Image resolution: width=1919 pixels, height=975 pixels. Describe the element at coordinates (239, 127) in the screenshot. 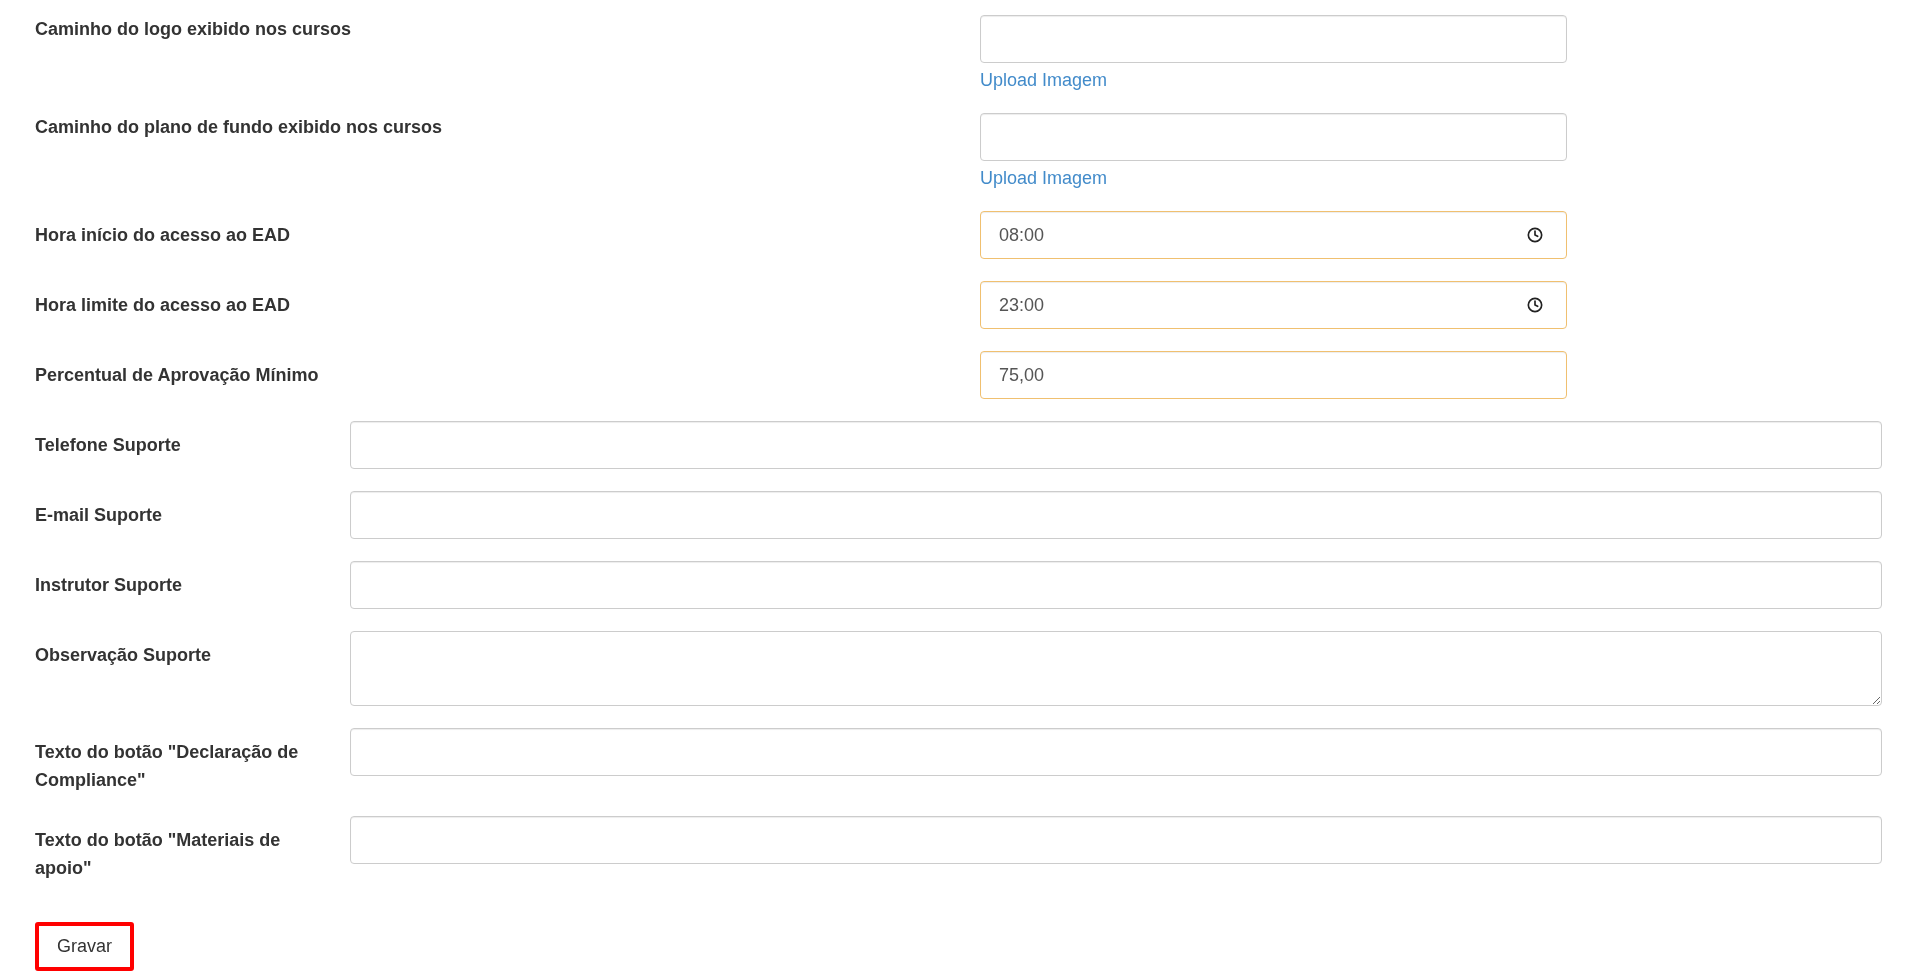

I see `field-label: Caminho do plano de fundo exibido nos cursos` at that location.